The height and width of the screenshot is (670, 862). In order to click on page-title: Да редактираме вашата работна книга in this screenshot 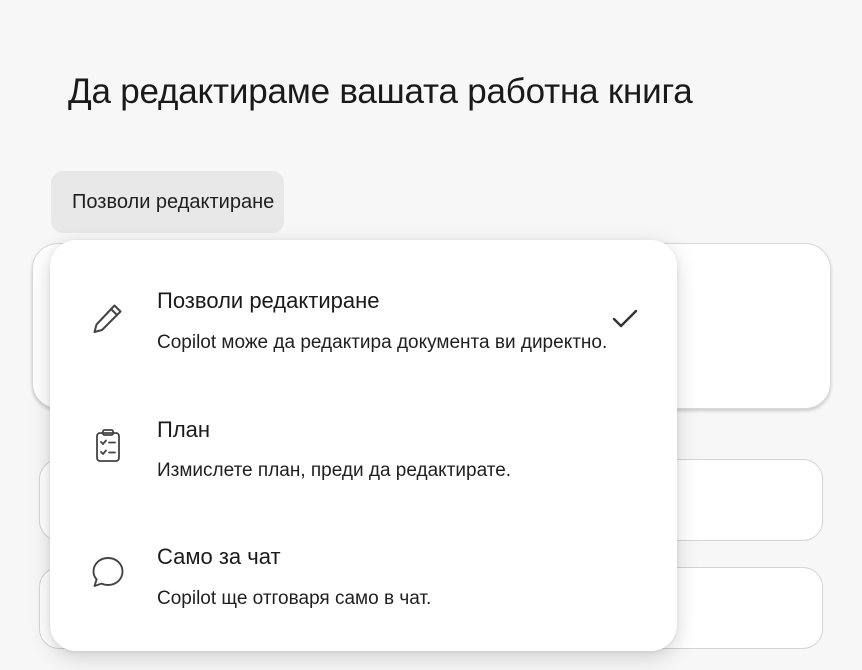, I will do `click(380, 91)`.